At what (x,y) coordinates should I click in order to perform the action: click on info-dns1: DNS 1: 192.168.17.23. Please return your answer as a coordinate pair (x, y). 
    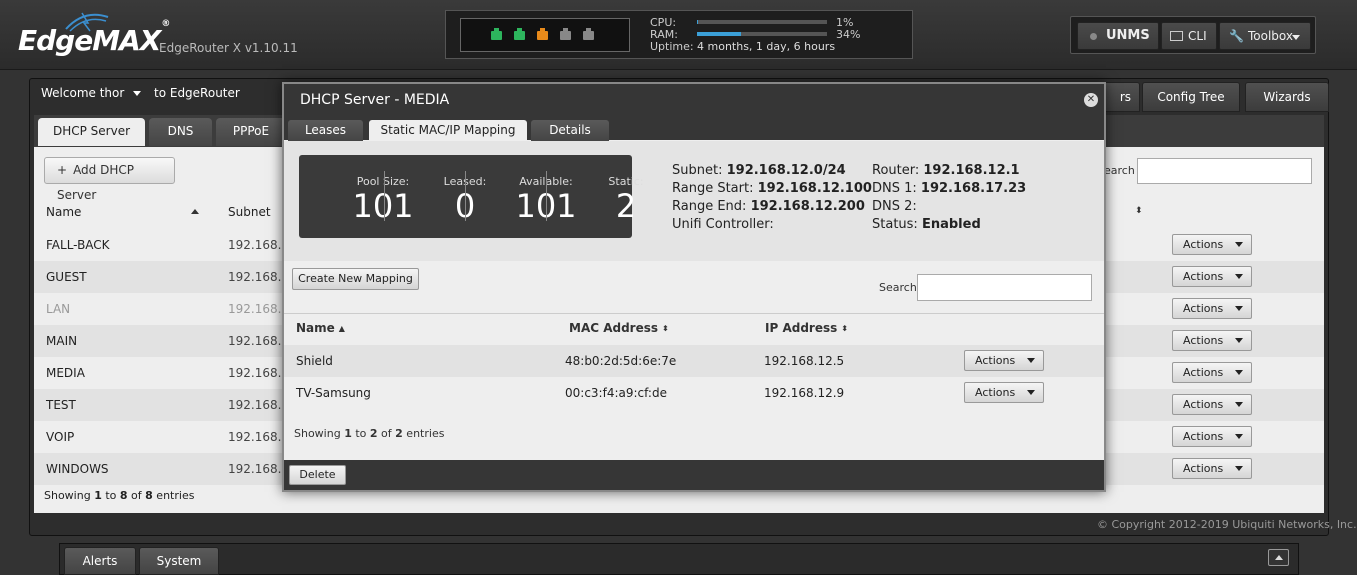
    Looking at the image, I should click on (949, 188).